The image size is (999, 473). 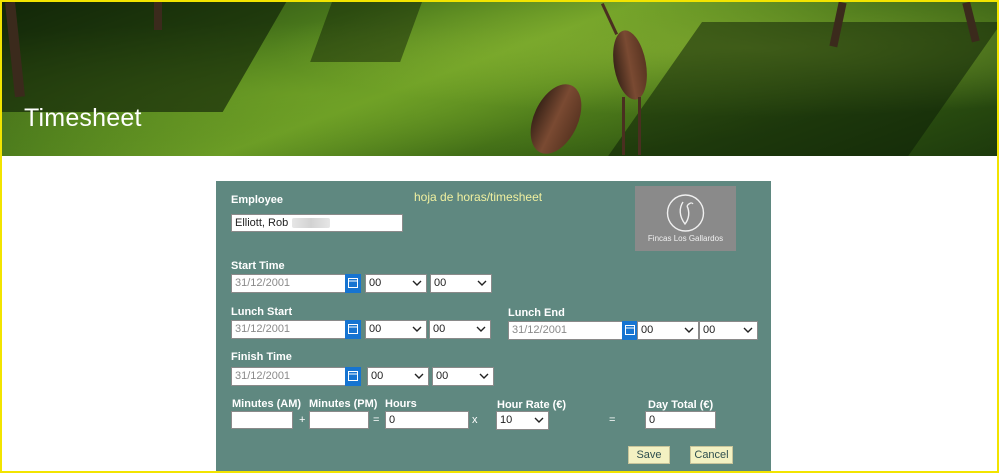 I want to click on employee-input: Elliott, Rob, so click(x=317, y=223).